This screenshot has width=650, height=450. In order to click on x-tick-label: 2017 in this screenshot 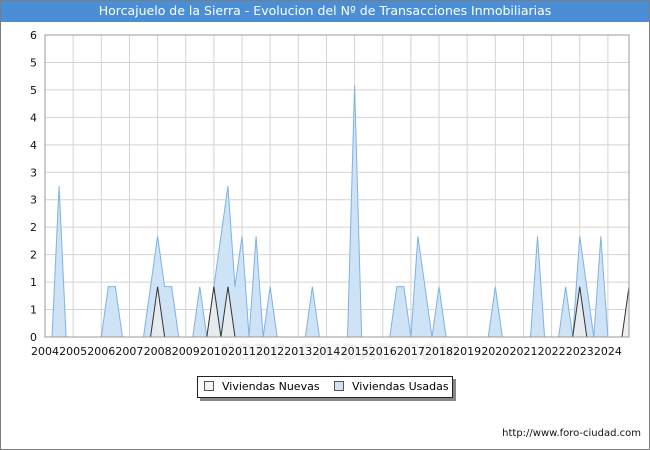, I will do `click(411, 351)`.